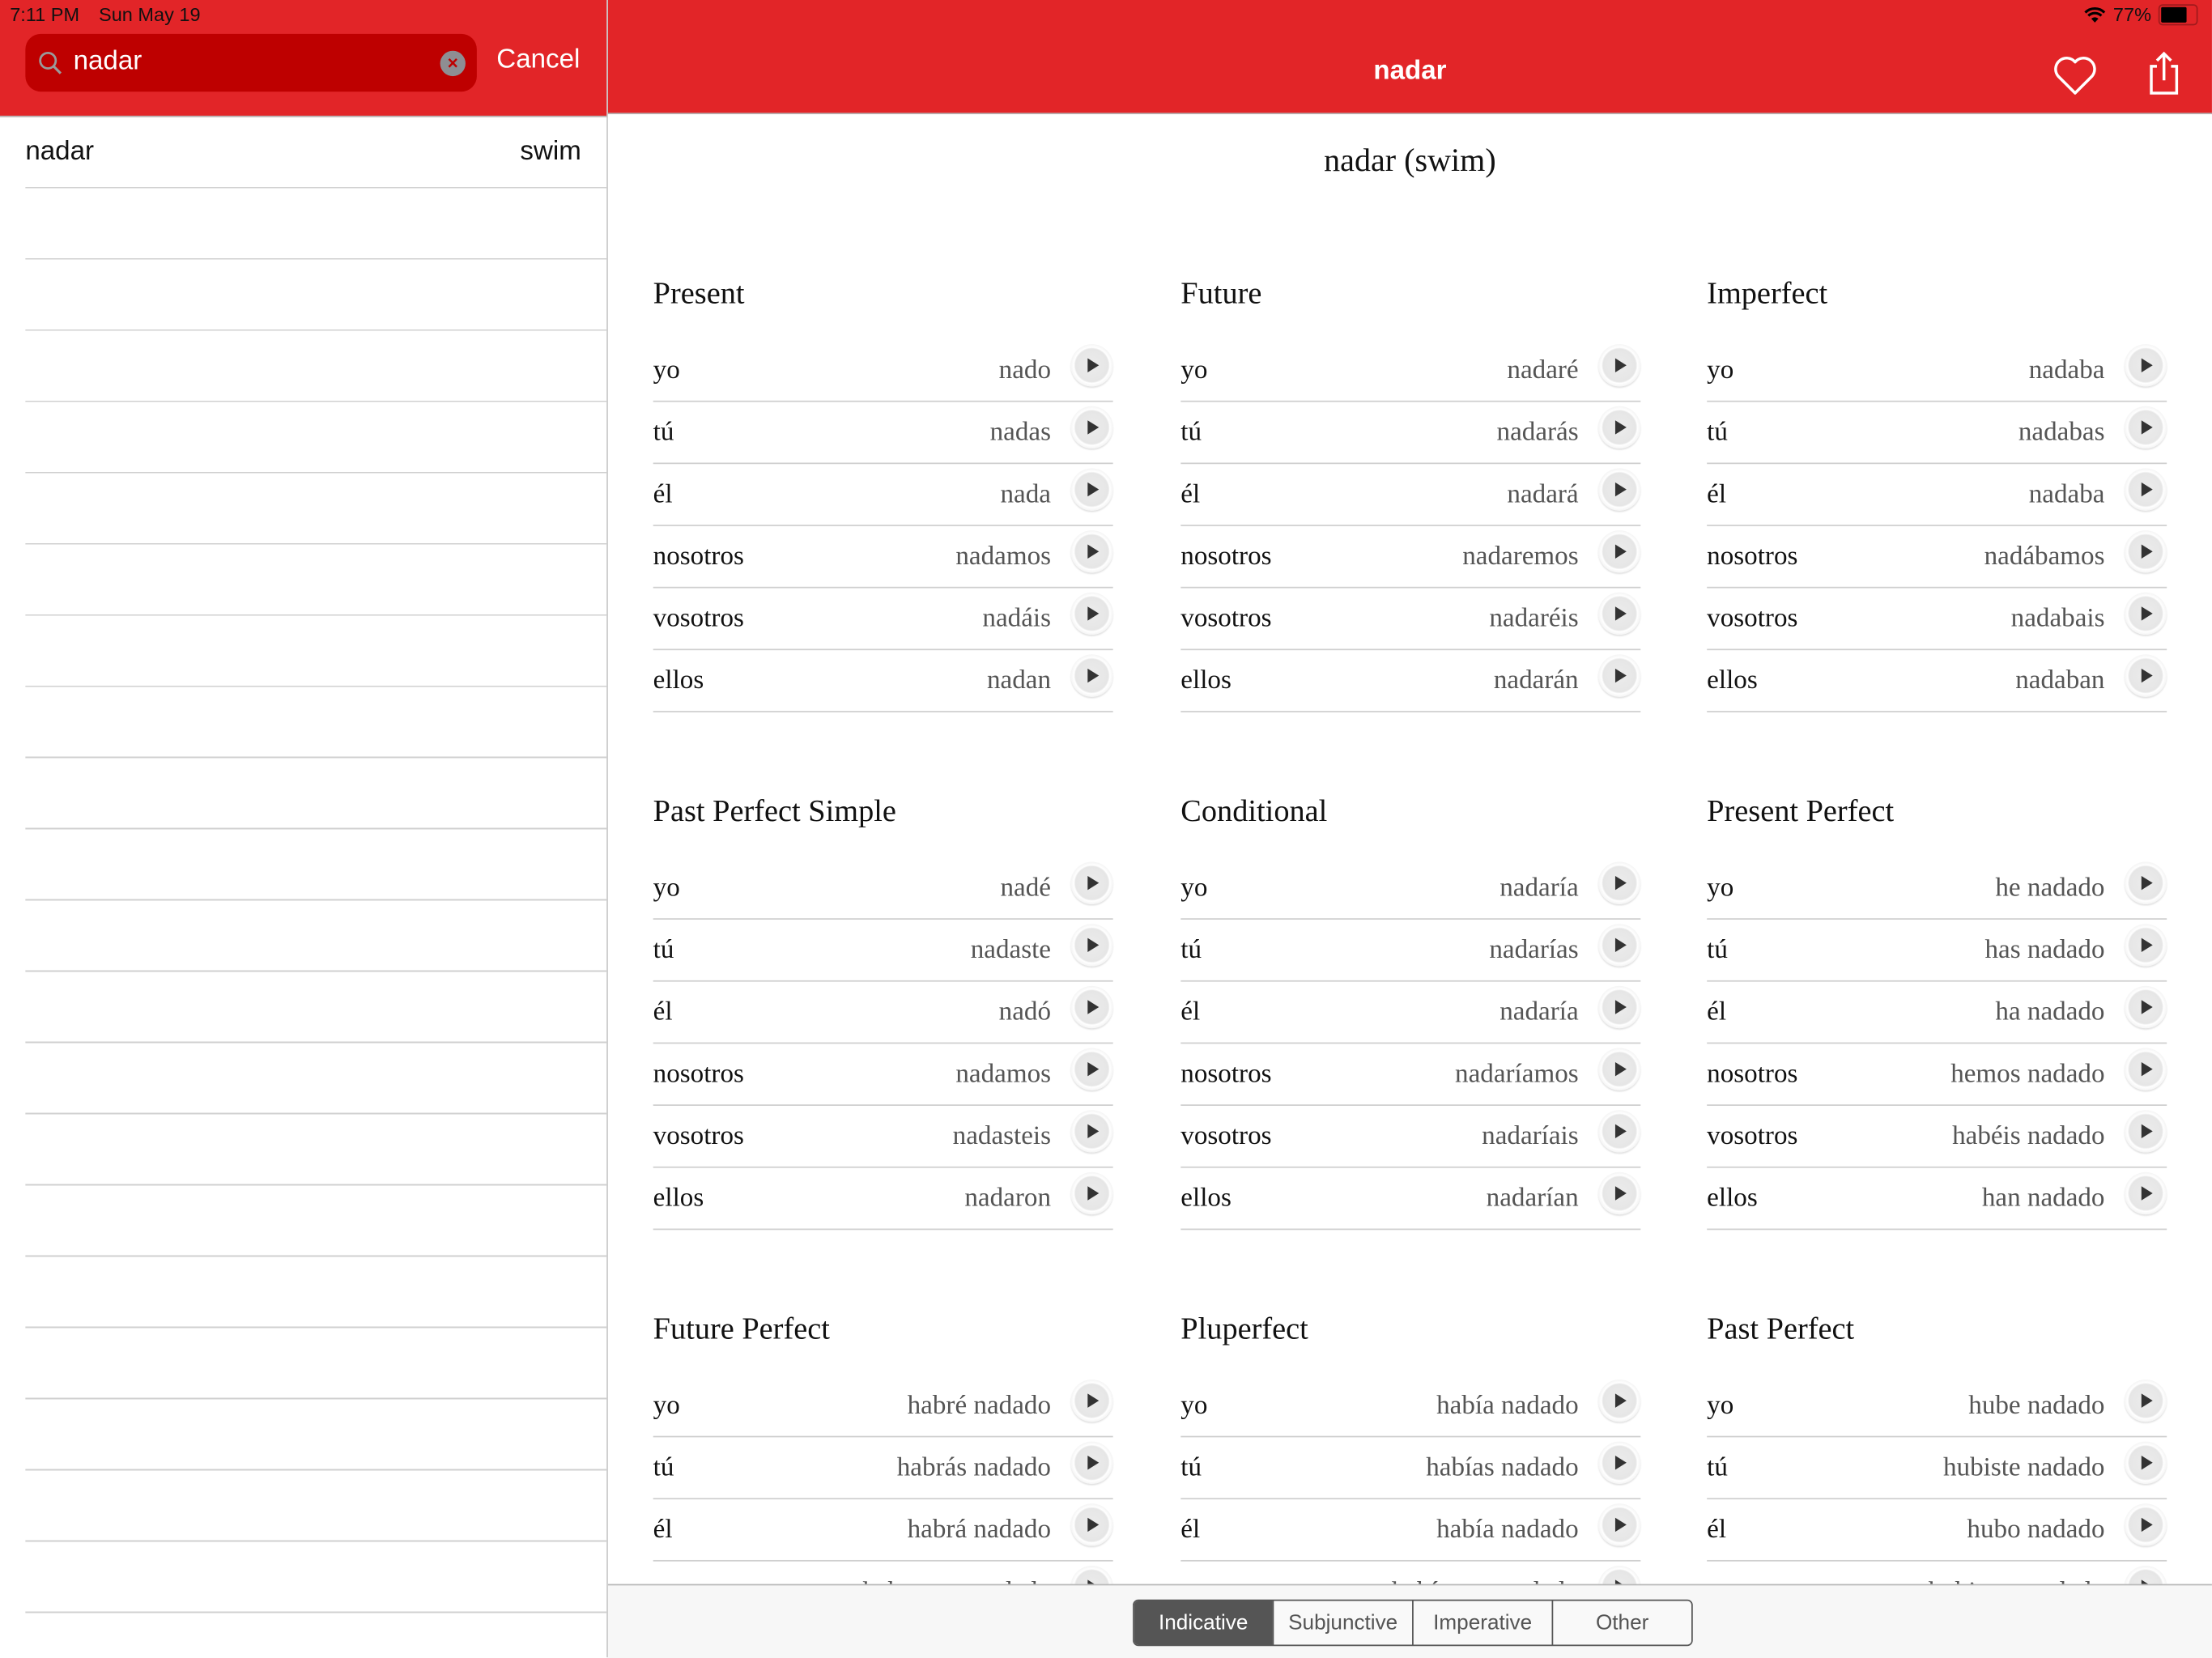 The image size is (2212, 1658). Describe the element at coordinates (883, 1530) in the screenshot. I see `conjugation-row: él habrá nadado` at that location.